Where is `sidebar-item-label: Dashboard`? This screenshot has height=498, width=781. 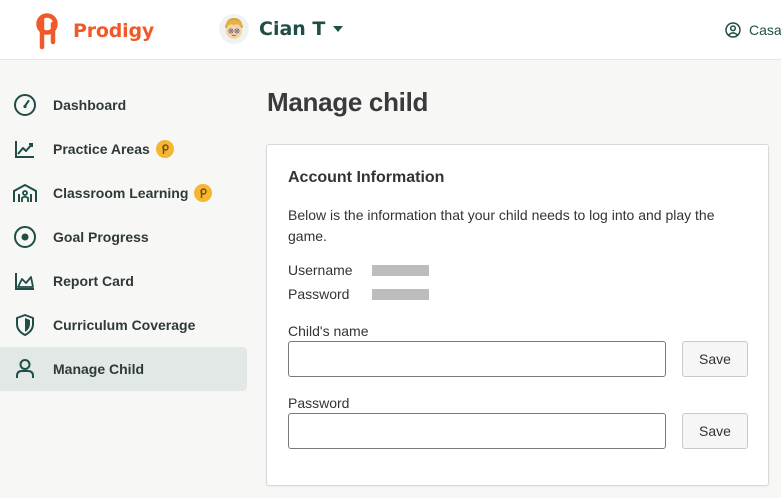 sidebar-item-label: Dashboard is located at coordinates (90, 105).